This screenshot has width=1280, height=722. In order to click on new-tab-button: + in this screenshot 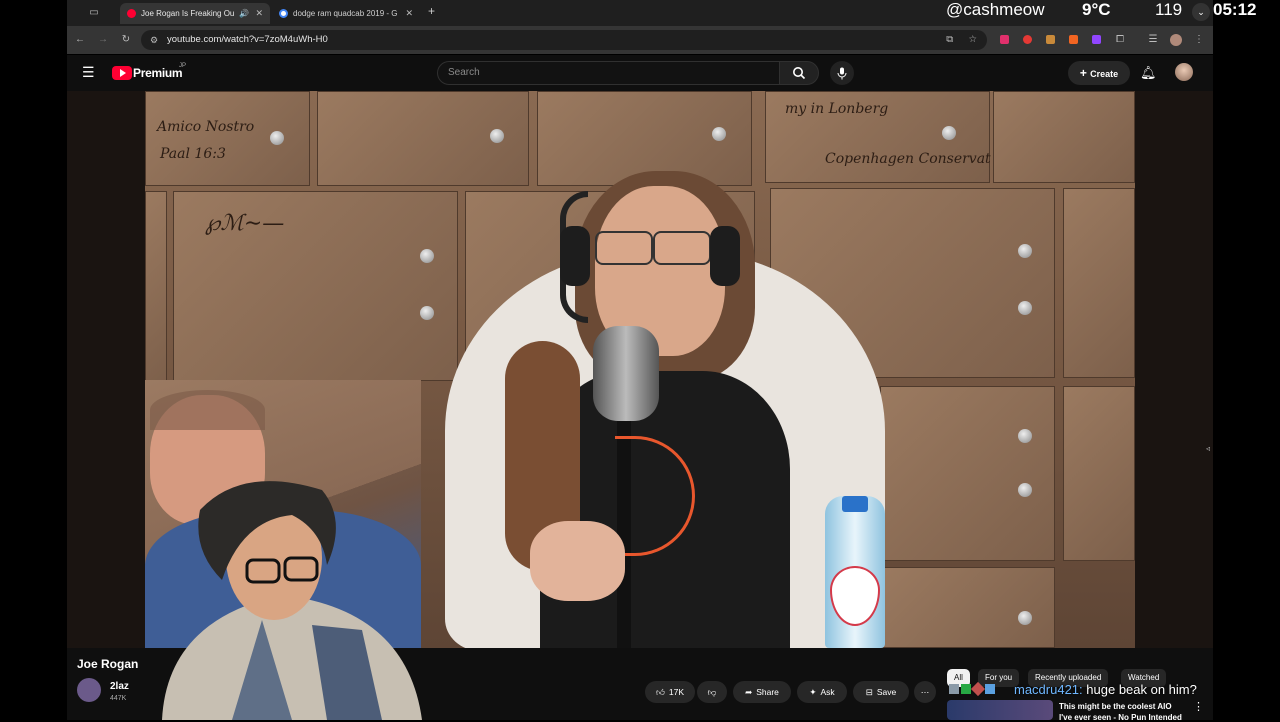, I will do `click(431, 11)`.